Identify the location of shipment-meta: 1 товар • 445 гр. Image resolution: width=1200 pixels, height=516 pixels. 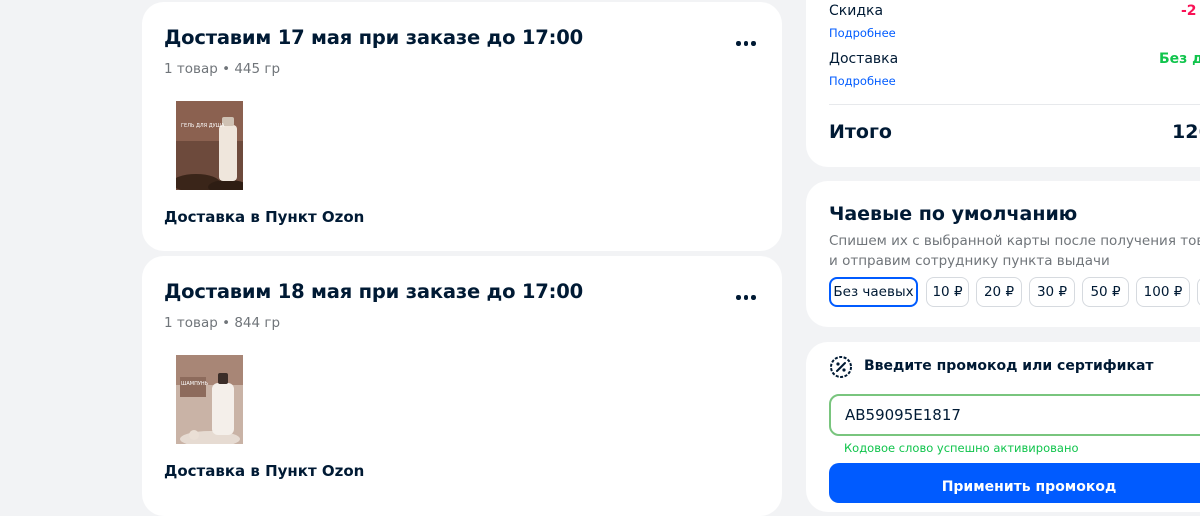
(222, 69).